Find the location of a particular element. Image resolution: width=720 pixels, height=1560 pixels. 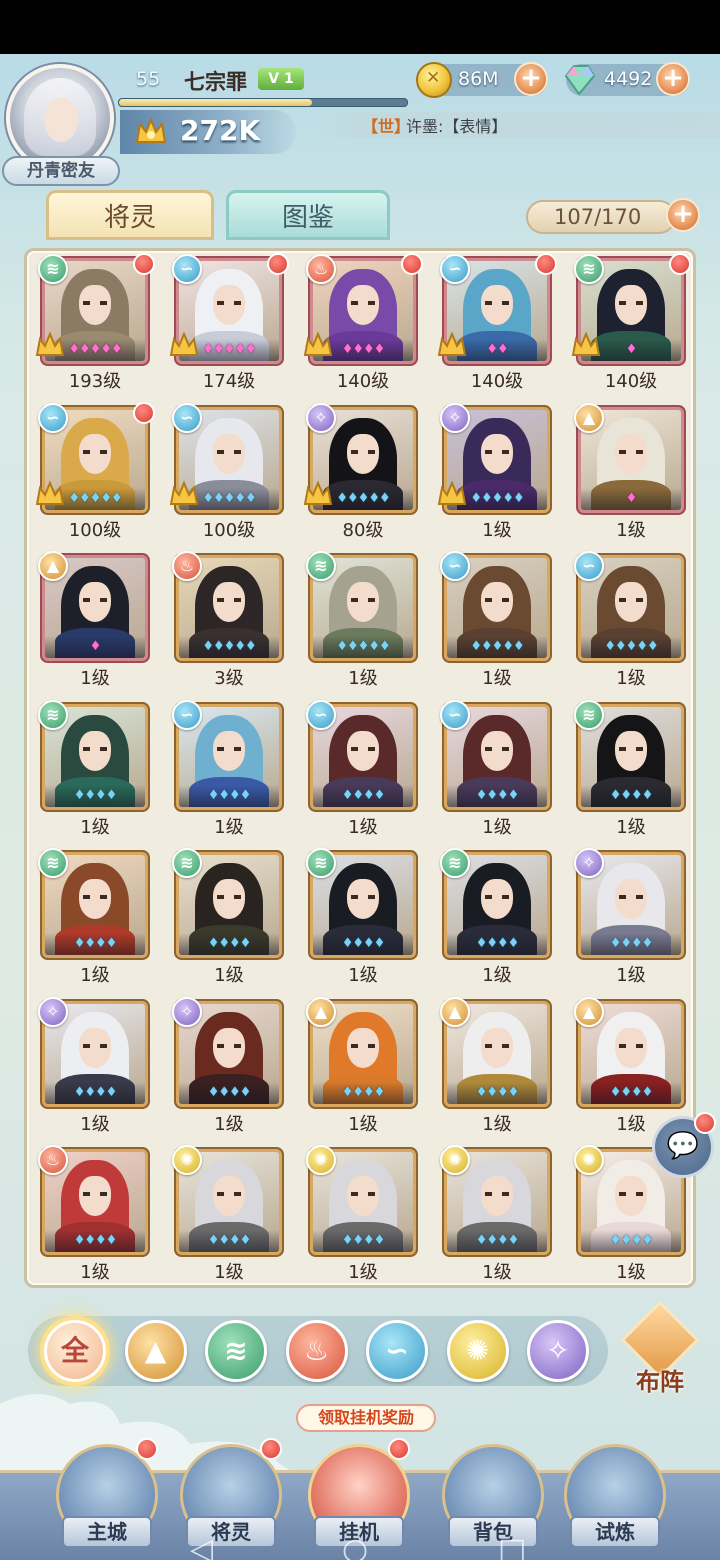

tab-heroes: 将灵 is located at coordinates (130, 215).